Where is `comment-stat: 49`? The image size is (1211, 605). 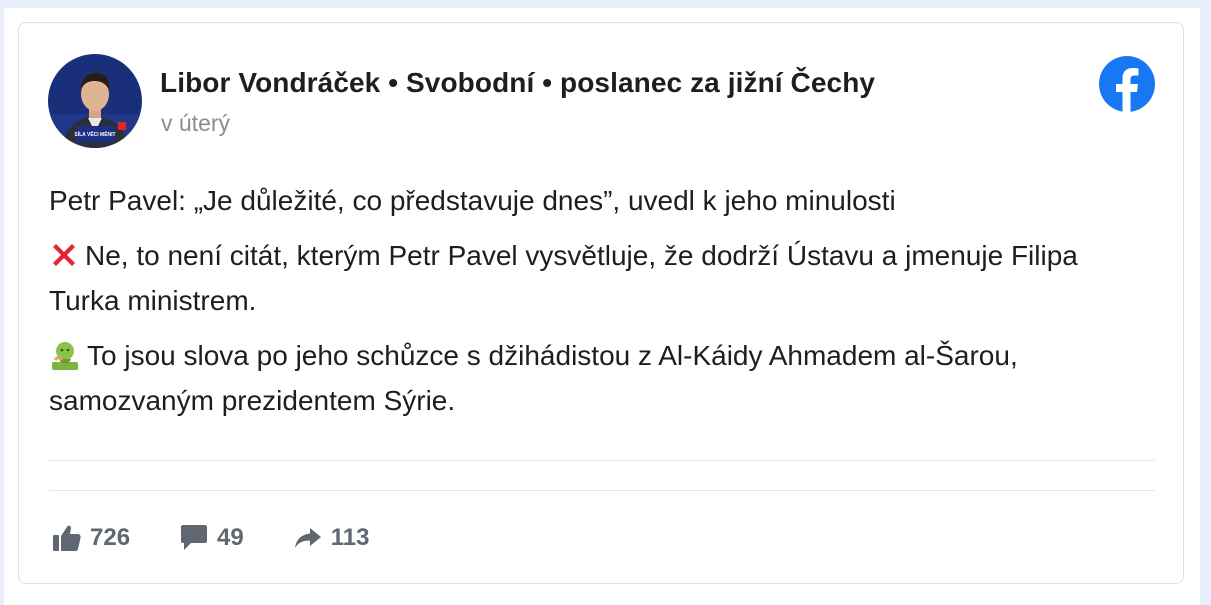
comment-stat: 49 is located at coordinates (211, 538).